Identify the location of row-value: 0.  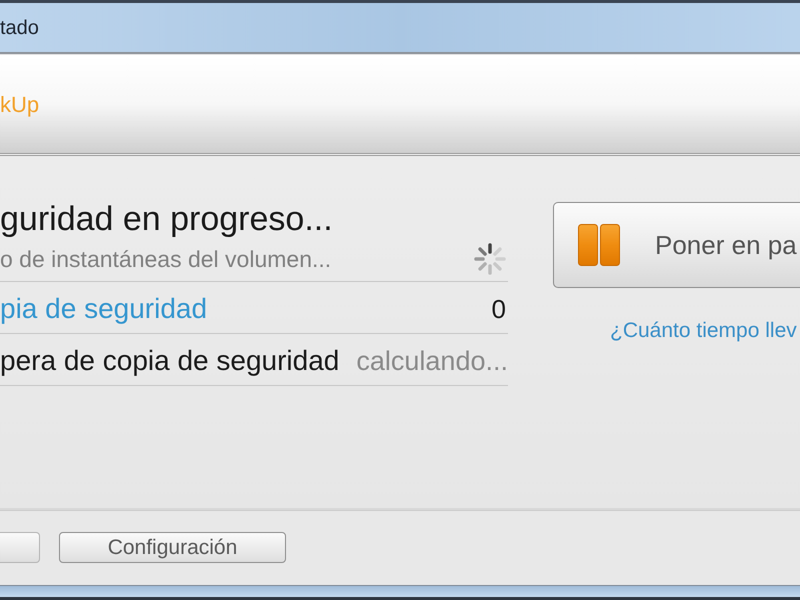
(499, 309).